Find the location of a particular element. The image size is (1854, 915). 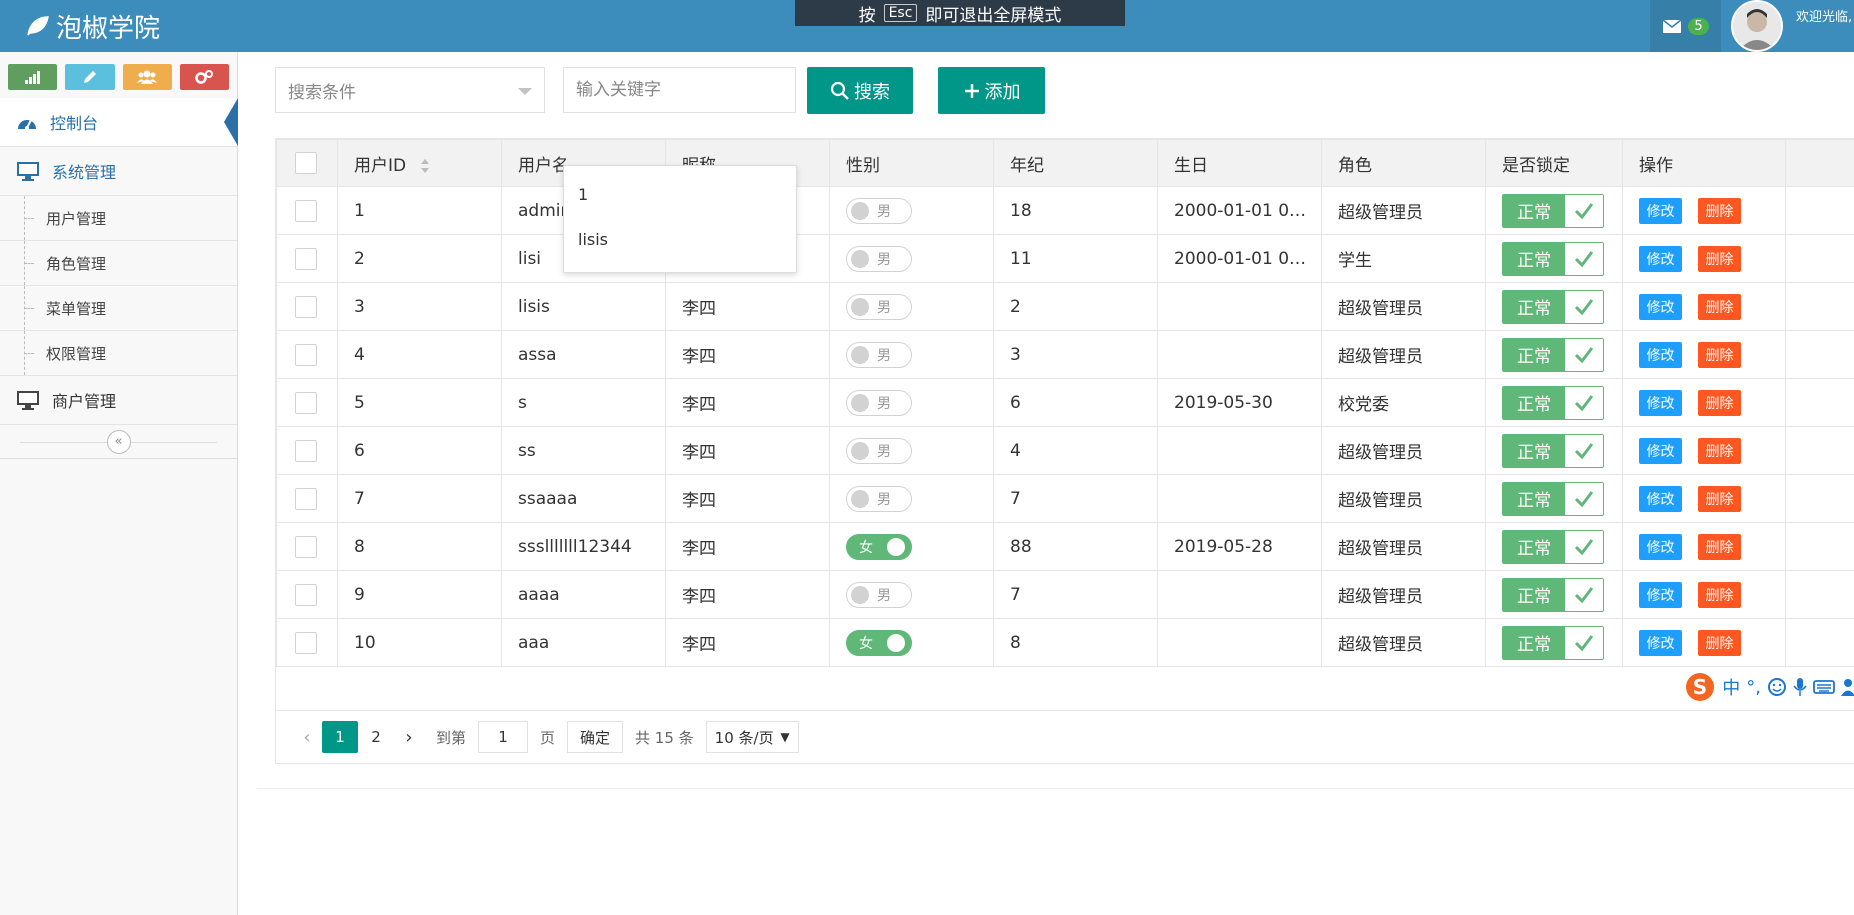

next-page-icon: › is located at coordinates (409, 737).